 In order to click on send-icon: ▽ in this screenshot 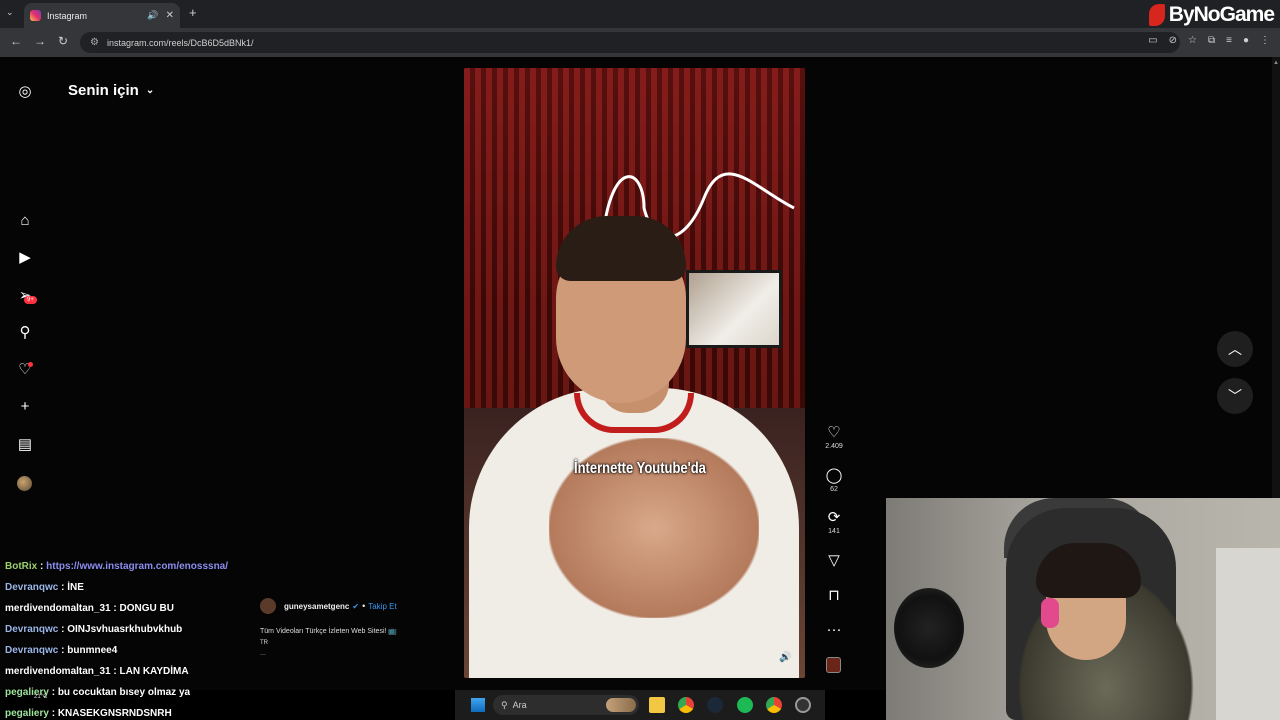, I will do `click(834, 560)`.